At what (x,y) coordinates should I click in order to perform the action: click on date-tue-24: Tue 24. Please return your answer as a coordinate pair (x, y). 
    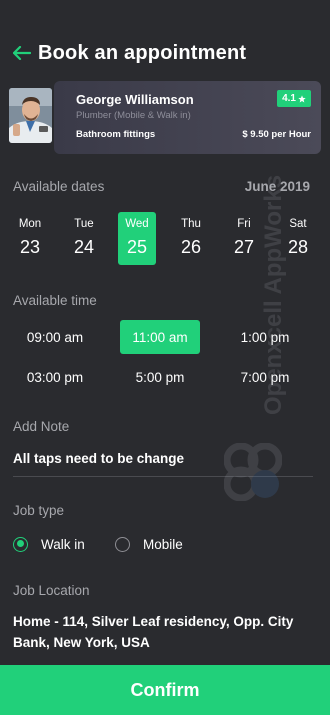
    Looking at the image, I should click on (84, 238).